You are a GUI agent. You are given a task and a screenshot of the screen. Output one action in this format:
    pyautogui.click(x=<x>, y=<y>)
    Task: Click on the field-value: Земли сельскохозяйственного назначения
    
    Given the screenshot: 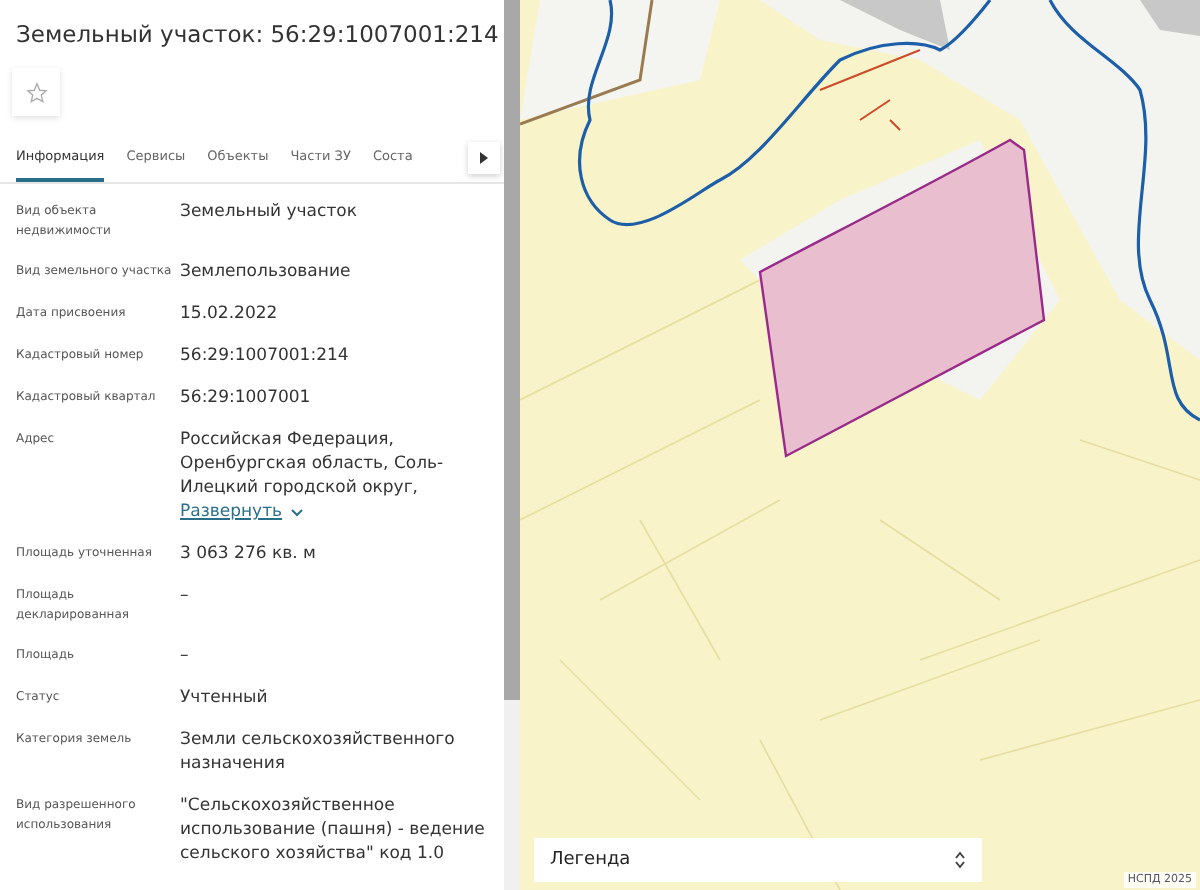 What is the action you would take?
    pyautogui.click(x=318, y=752)
    